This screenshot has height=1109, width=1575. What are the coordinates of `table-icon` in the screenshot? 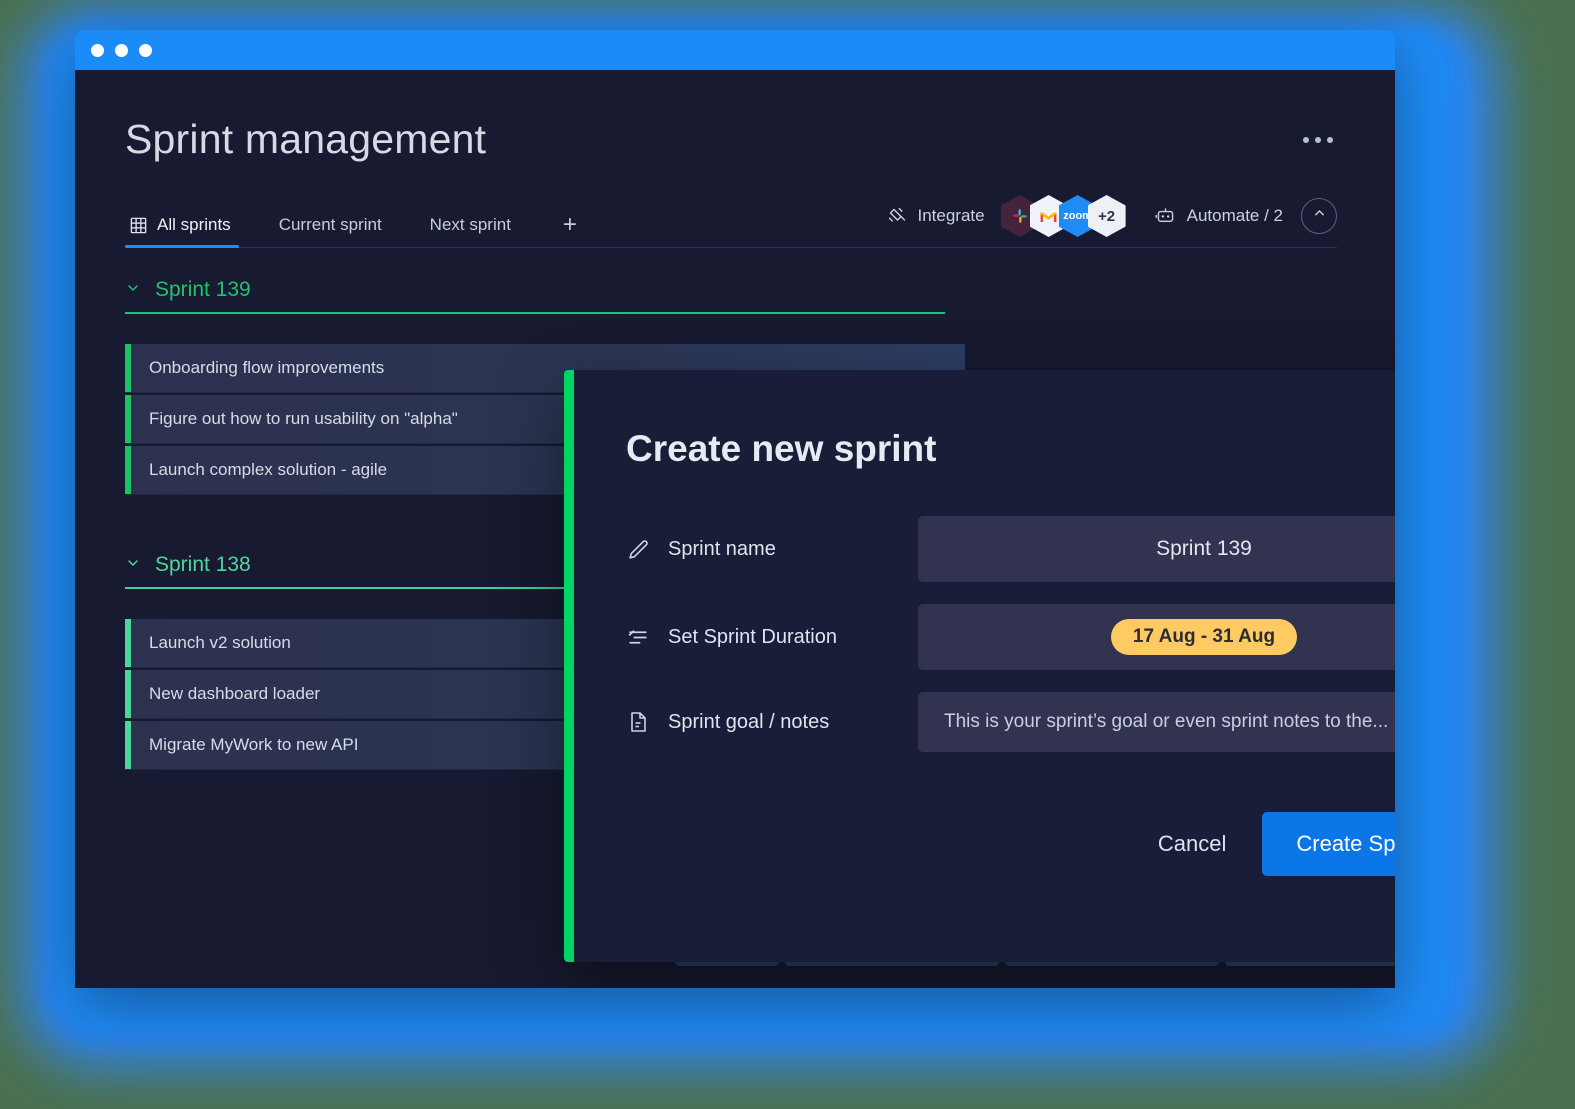 It's located at (138, 225).